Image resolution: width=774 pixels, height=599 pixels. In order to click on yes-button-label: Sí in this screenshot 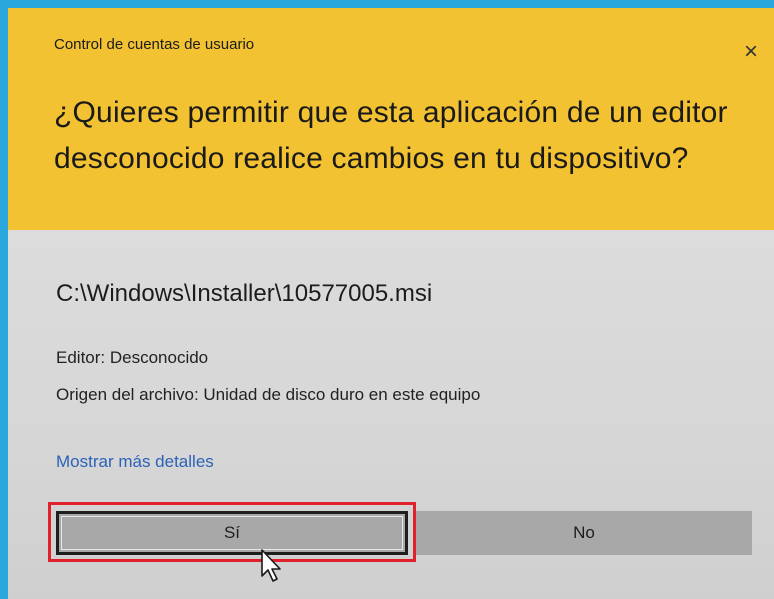, I will do `click(232, 532)`.